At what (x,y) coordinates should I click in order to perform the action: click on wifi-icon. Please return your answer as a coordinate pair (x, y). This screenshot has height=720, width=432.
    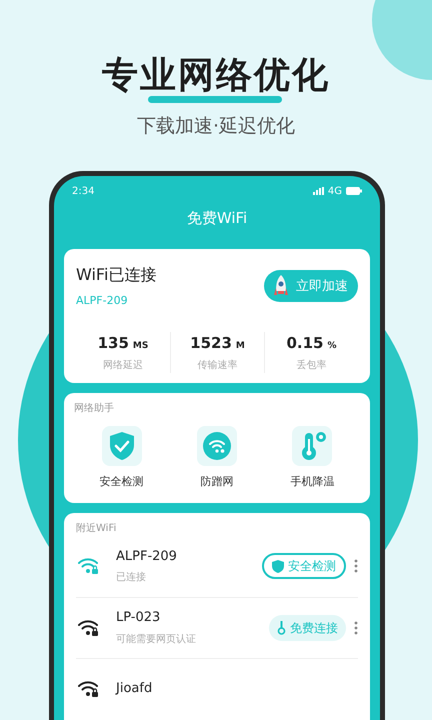
    Looking at the image, I should click on (216, 446).